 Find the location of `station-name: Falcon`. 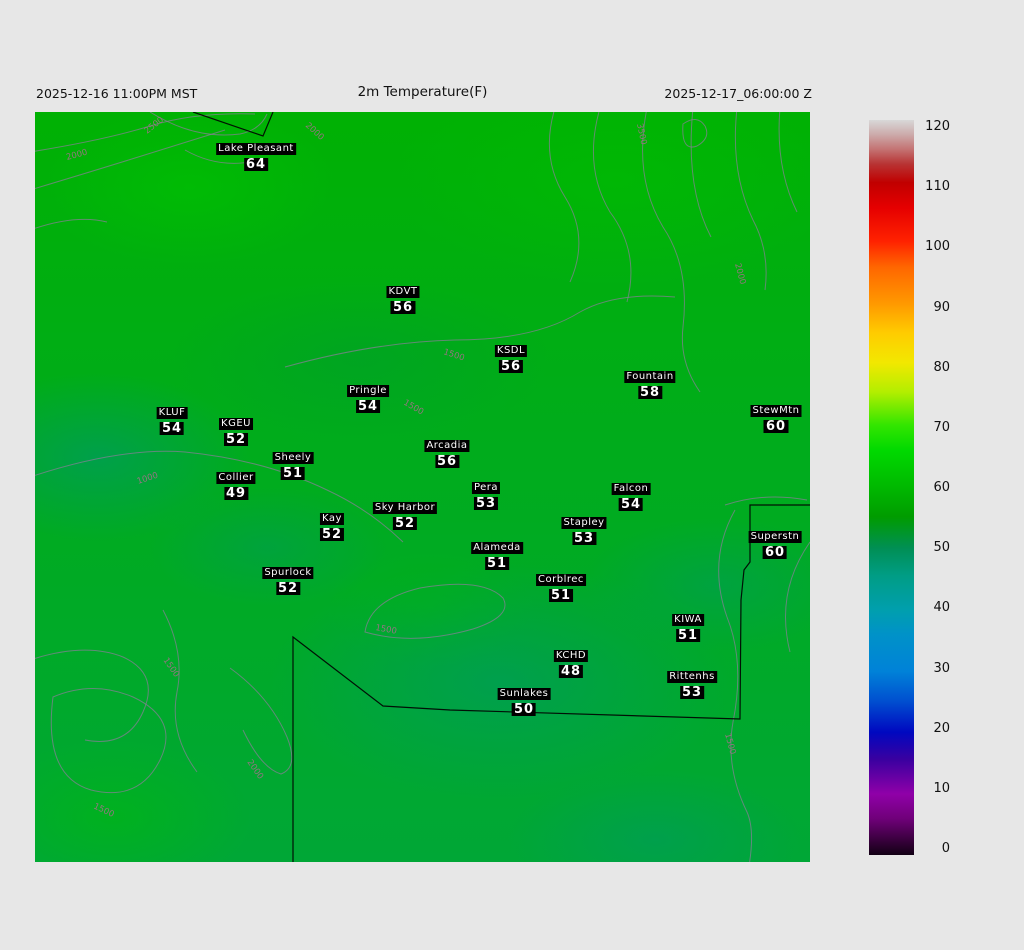

station-name: Falcon is located at coordinates (631, 489).